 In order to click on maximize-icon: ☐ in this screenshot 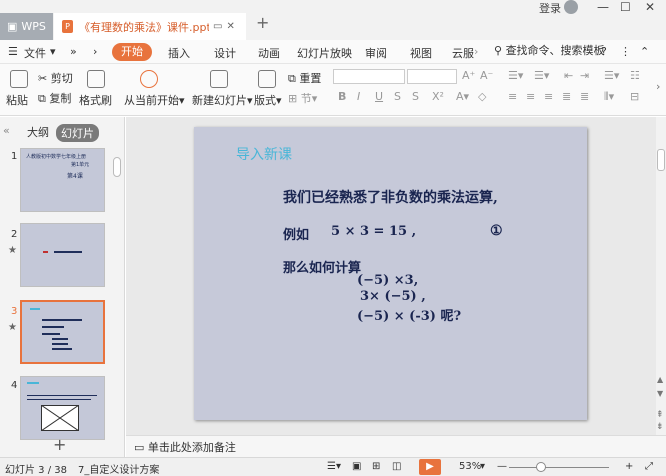, I will do `click(625, 7)`.